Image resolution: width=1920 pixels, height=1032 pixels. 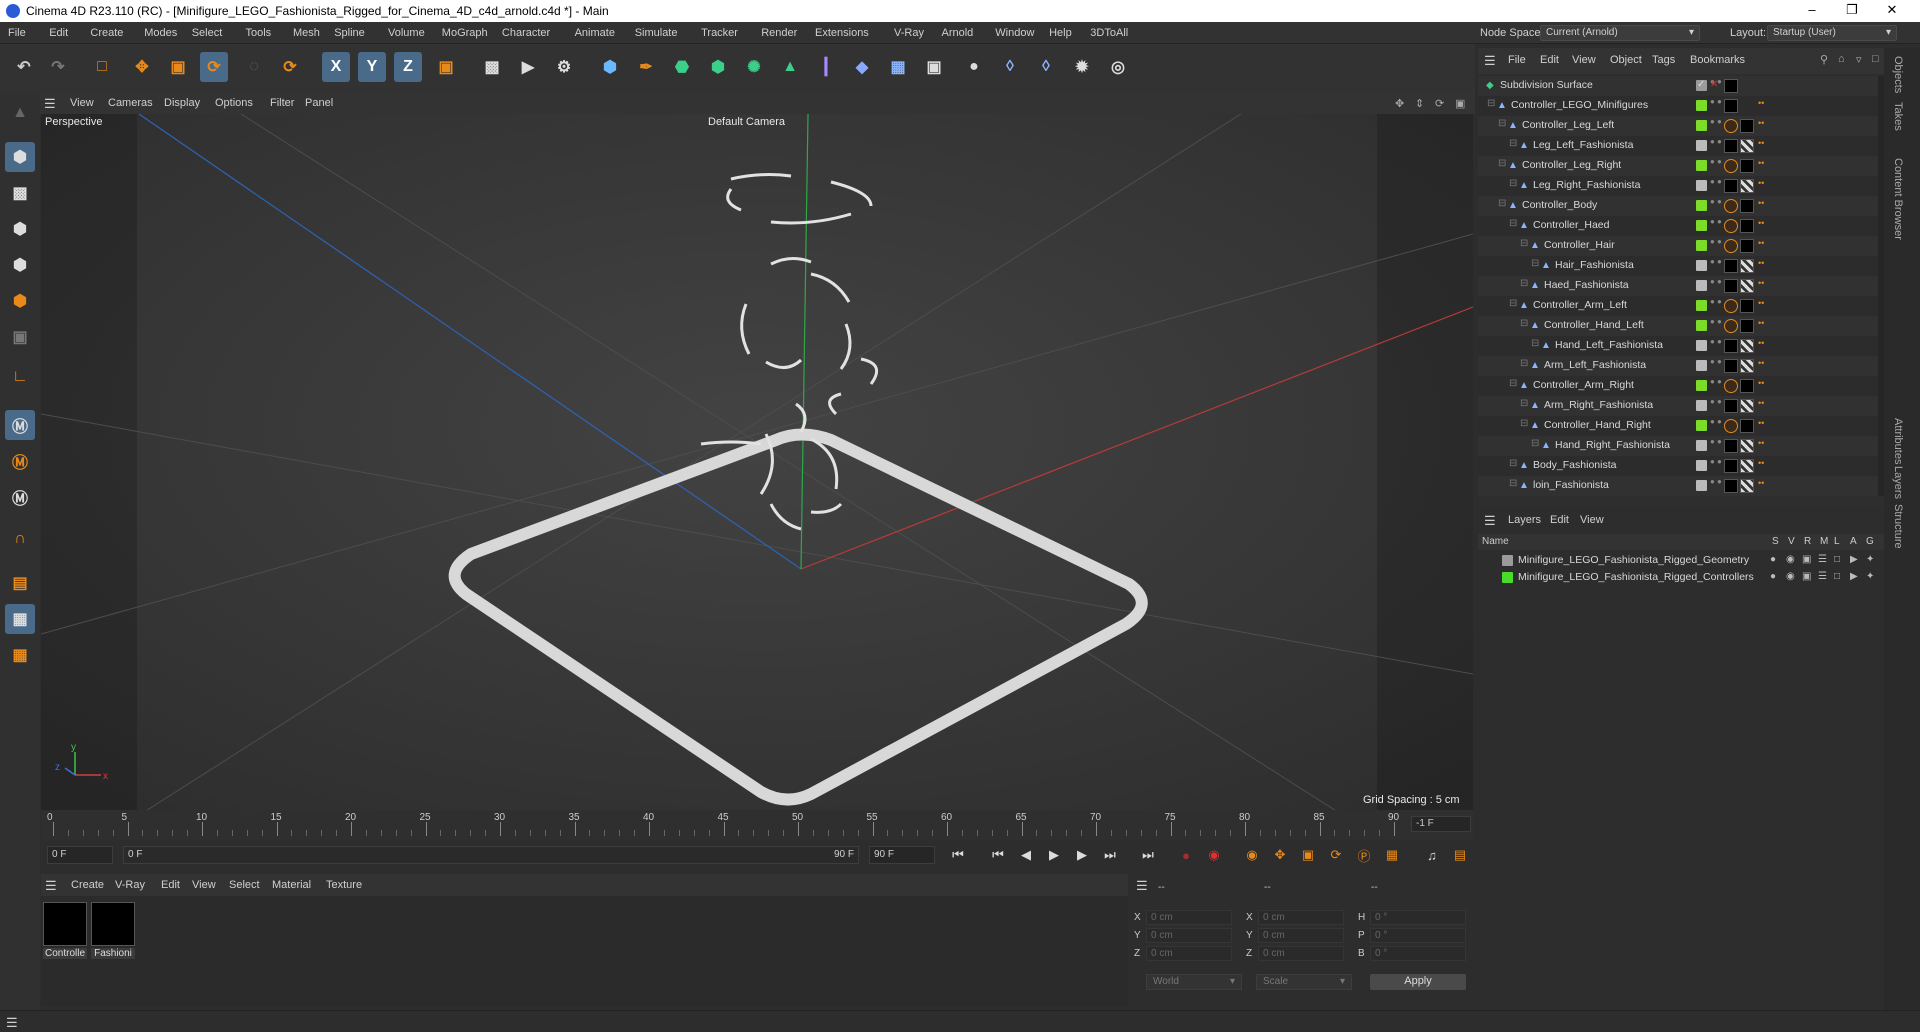 I want to click on apply-button: Apply, so click(x=1418, y=982).